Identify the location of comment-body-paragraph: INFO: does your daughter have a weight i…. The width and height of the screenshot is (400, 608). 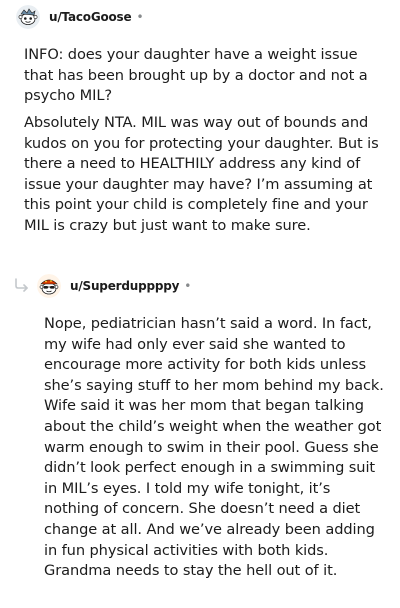
(196, 75).